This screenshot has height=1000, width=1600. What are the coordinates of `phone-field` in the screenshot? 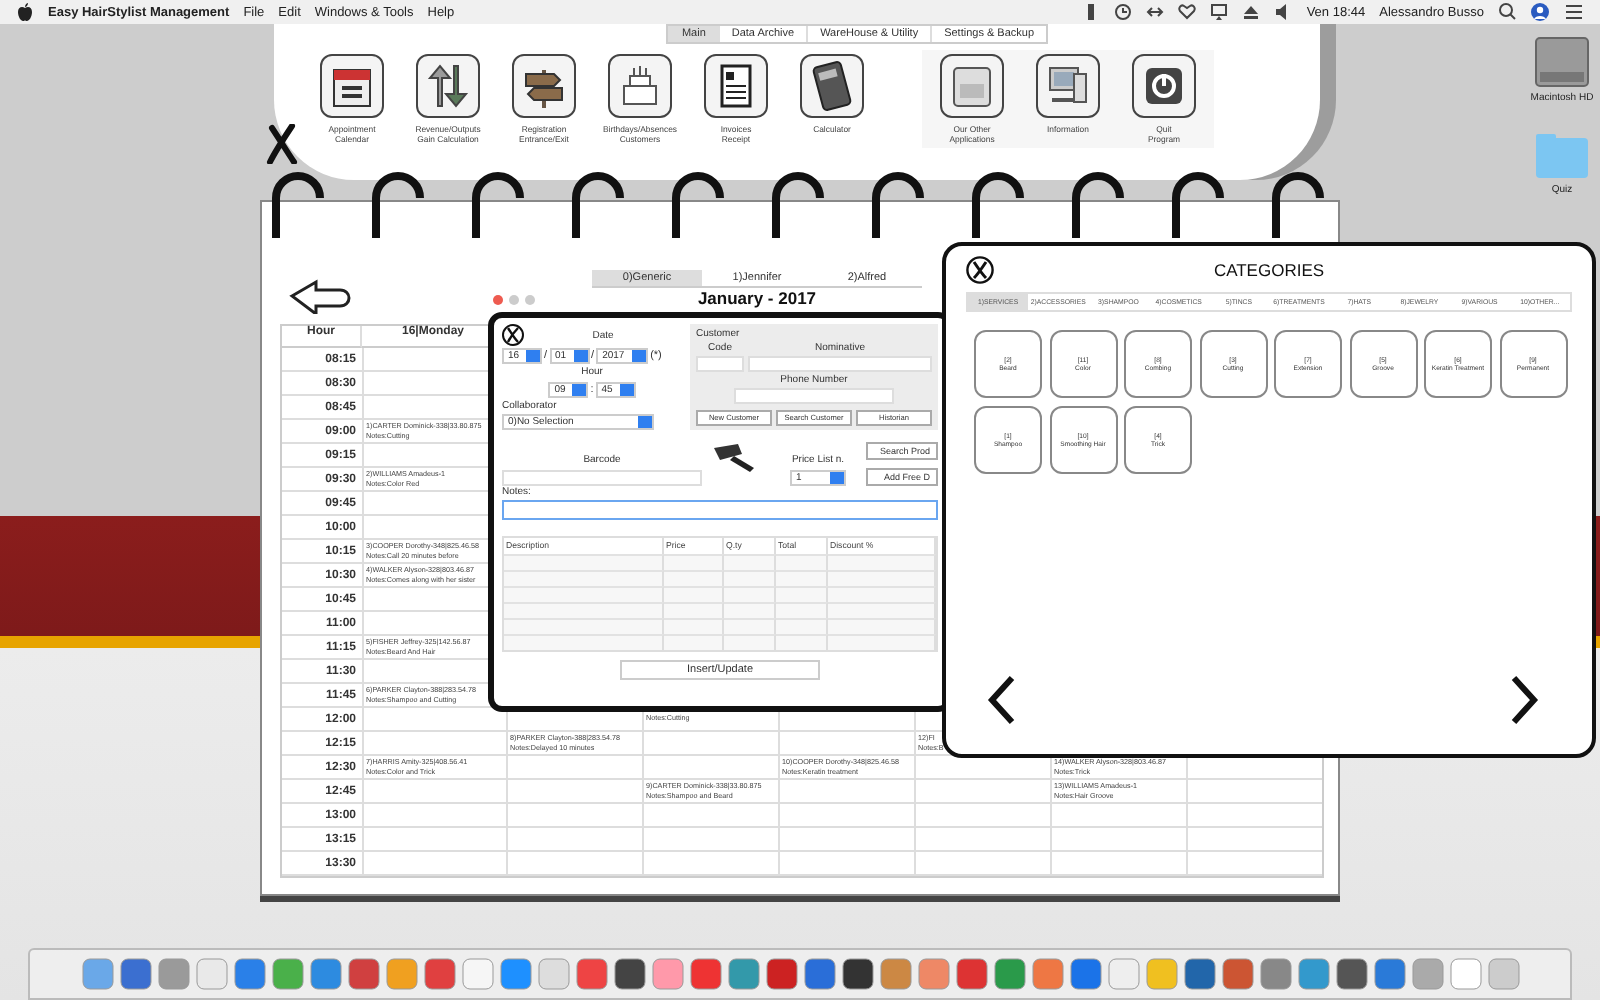 It's located at (814, 396).